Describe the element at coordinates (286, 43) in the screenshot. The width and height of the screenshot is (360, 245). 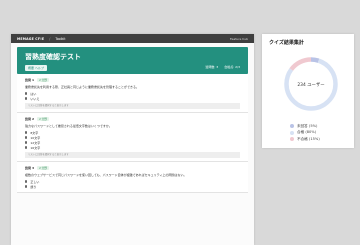
I see `summary-title: クイズ結果集計` at that location.